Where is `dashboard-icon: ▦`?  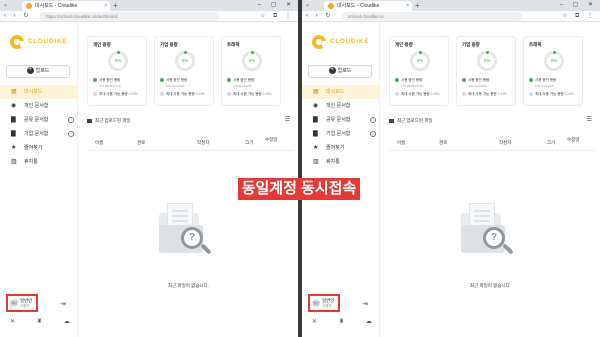 dashboard-icon: ▦ is located at coordinates (14, 92).